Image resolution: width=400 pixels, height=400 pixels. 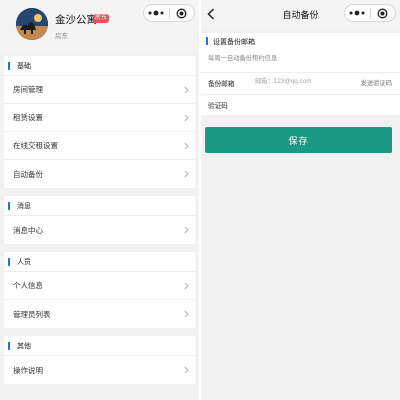 I want to click on section-title: 基础, so click(x=24, y=66).